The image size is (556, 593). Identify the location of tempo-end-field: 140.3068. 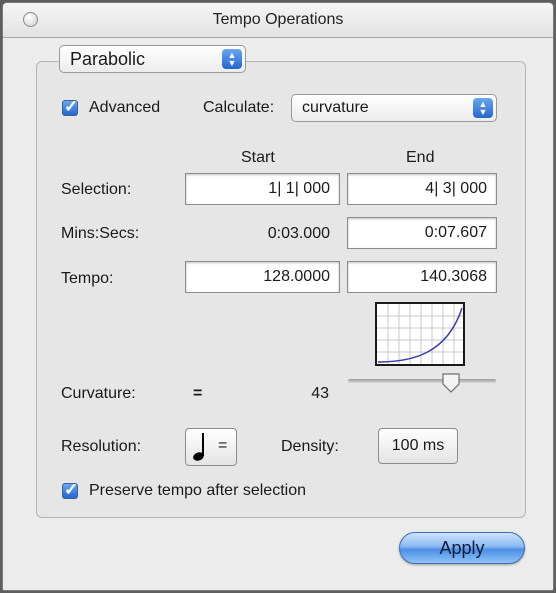
(422, 277).